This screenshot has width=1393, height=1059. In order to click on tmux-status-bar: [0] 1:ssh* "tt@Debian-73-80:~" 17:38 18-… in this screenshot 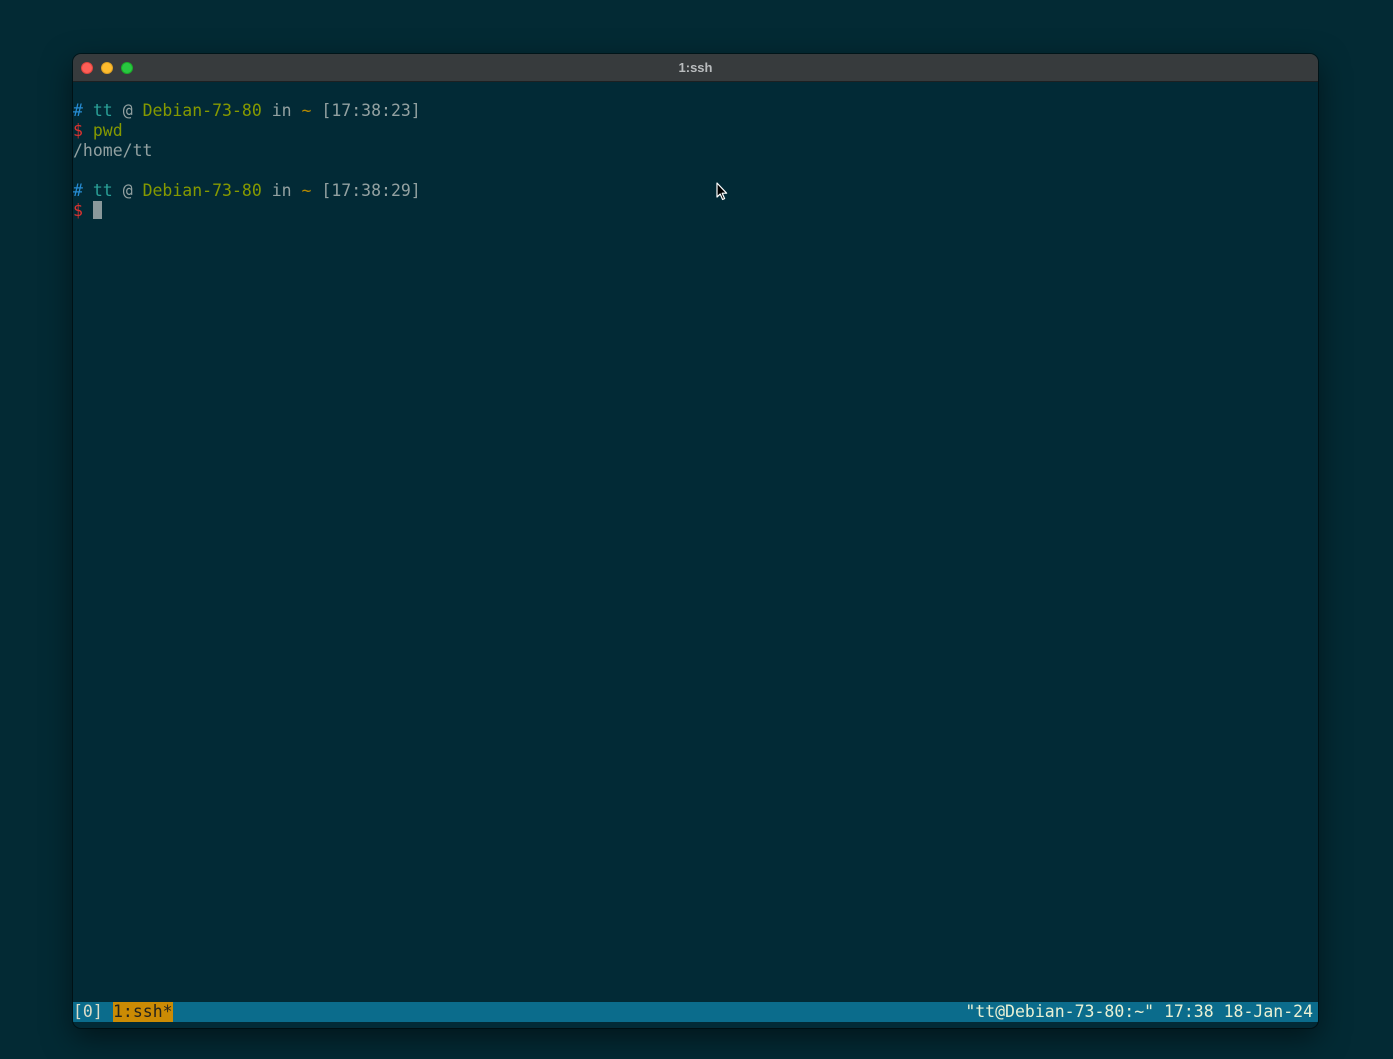, I will do `click(695, 1012)`.